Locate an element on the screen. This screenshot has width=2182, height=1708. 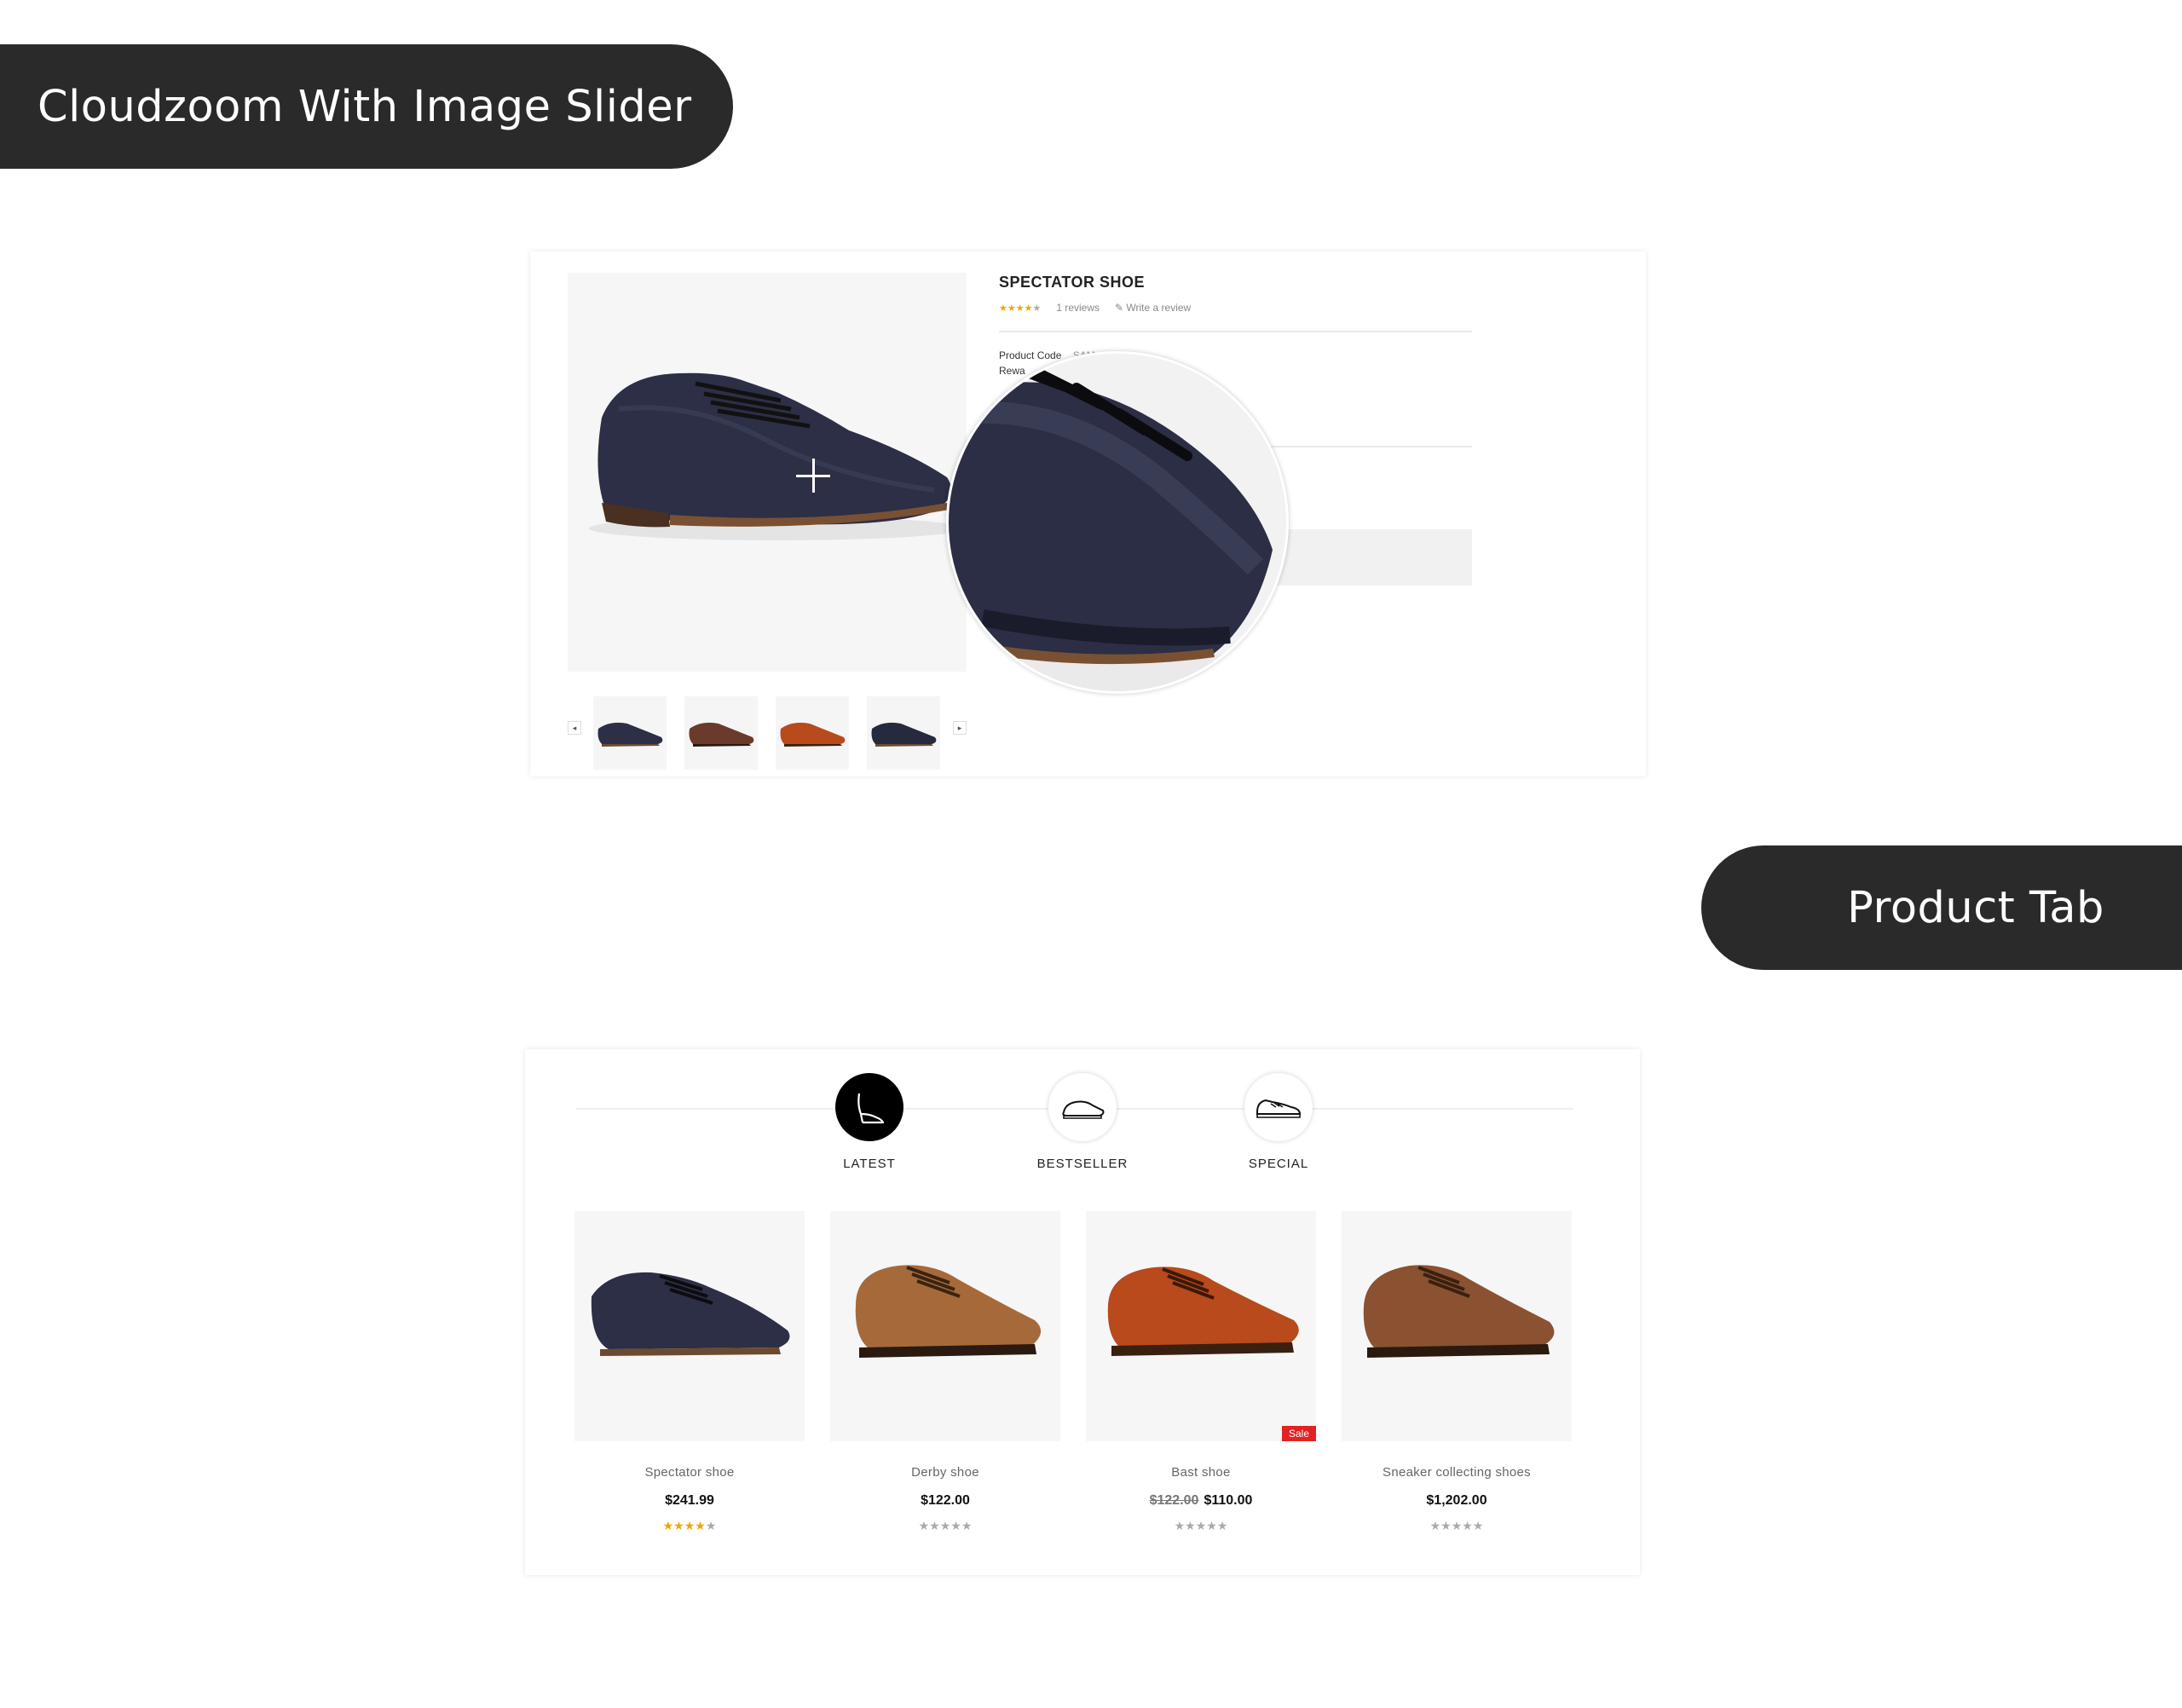
orange-shoe-thumb-image is located at coordinates (813, 734).